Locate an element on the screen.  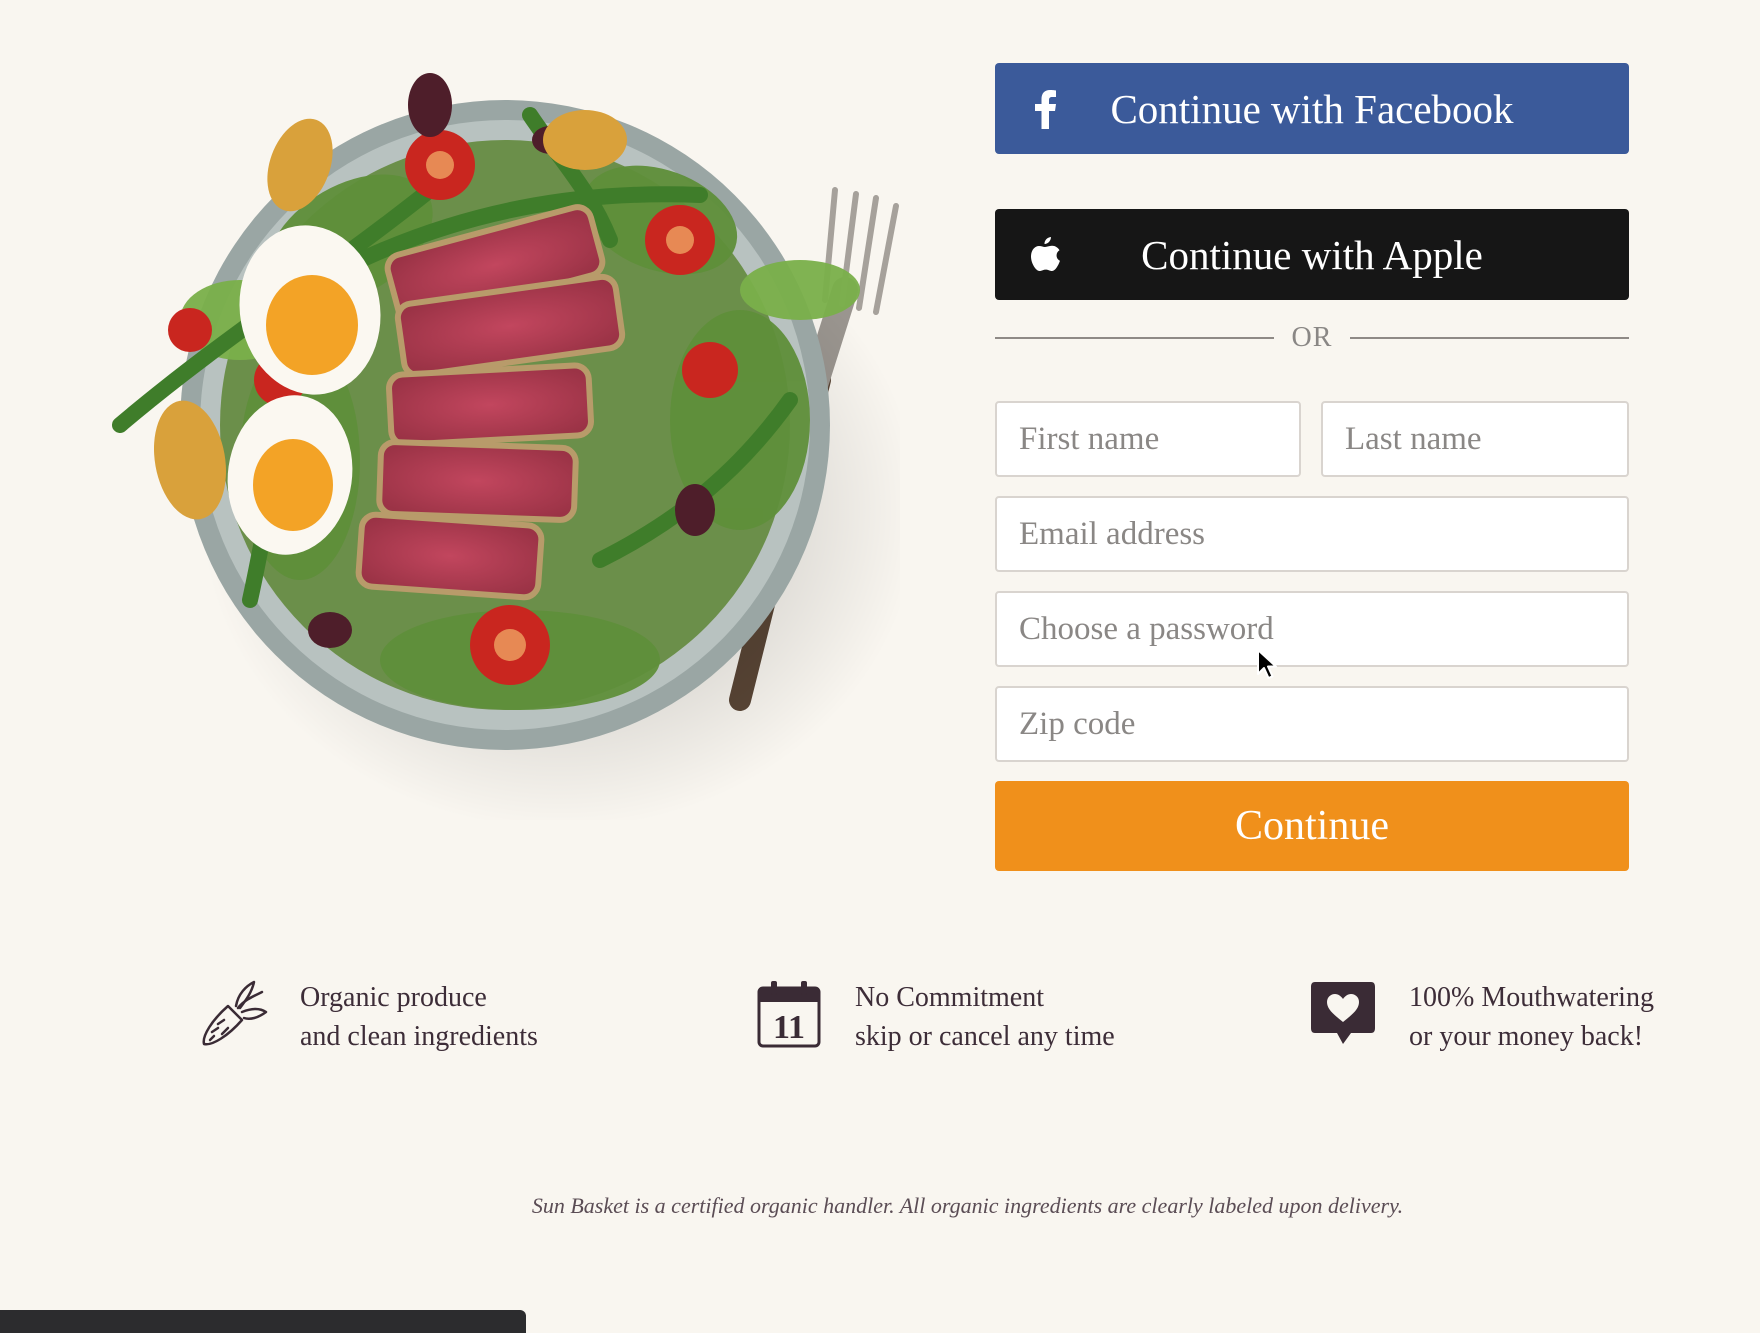
heart-speech-bubble-icon is located at coordinates (1343, 1013).